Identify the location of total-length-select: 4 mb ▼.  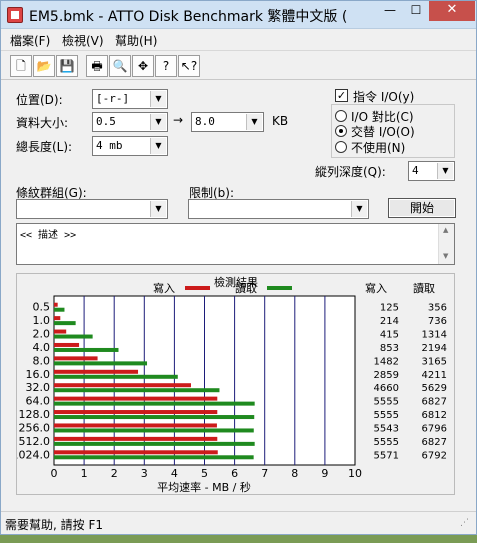
(130, 146).